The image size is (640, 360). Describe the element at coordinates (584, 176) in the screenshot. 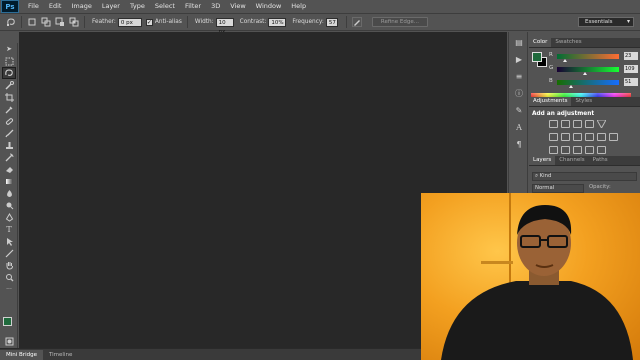

I see `layers-filter-select: ⌕ Kind` at that location.